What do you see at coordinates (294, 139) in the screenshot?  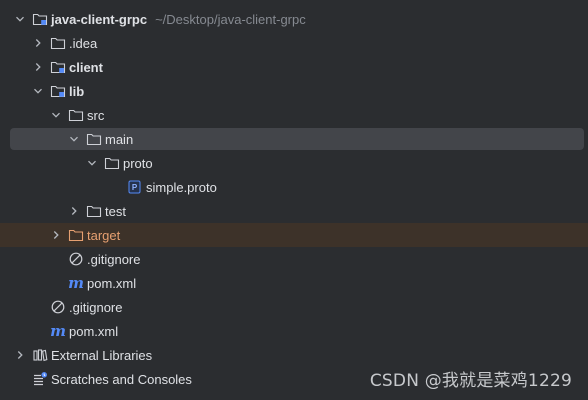 I see `tree-row-main: main` at bounding box center [294, 139].